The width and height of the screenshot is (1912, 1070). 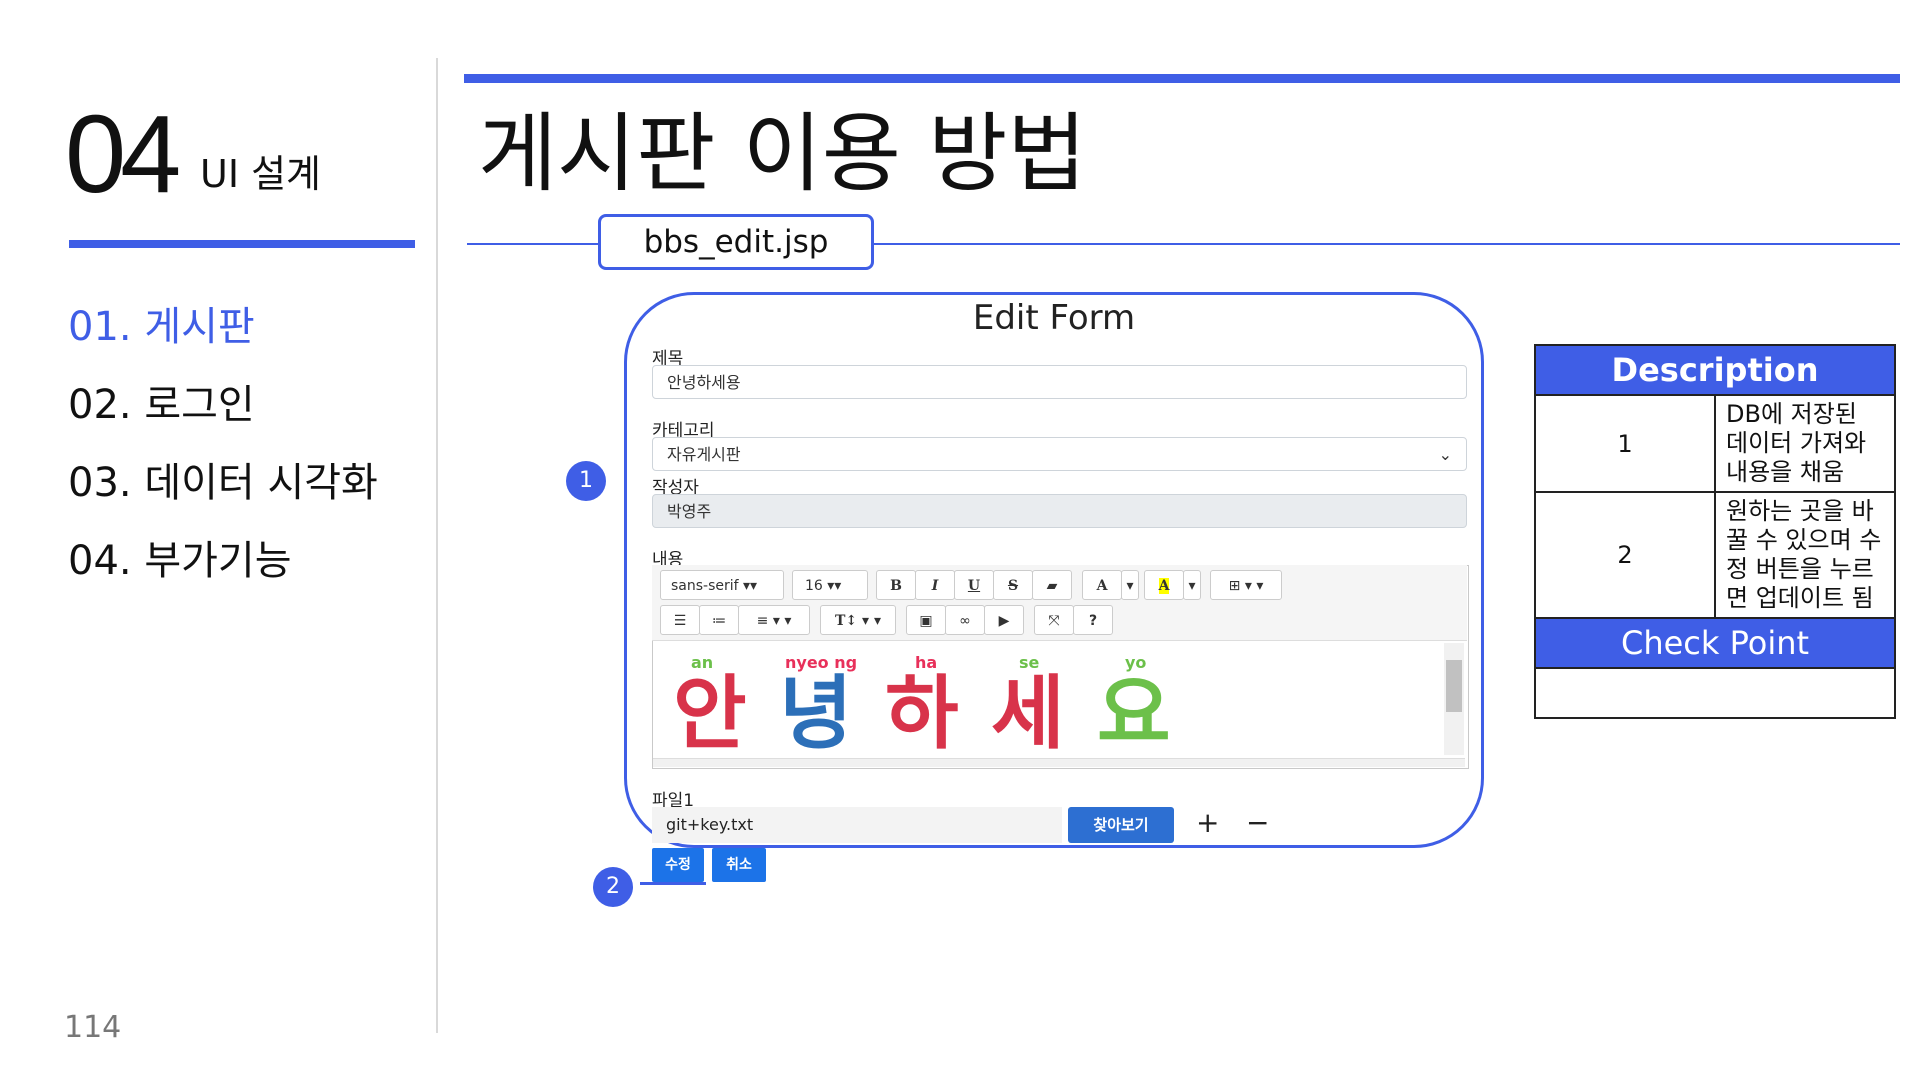 What do you see at coordinates (782, 154) in the screenshot?
I see `page-title: 게시판 이용 방법` at bounding box center [782, 154].